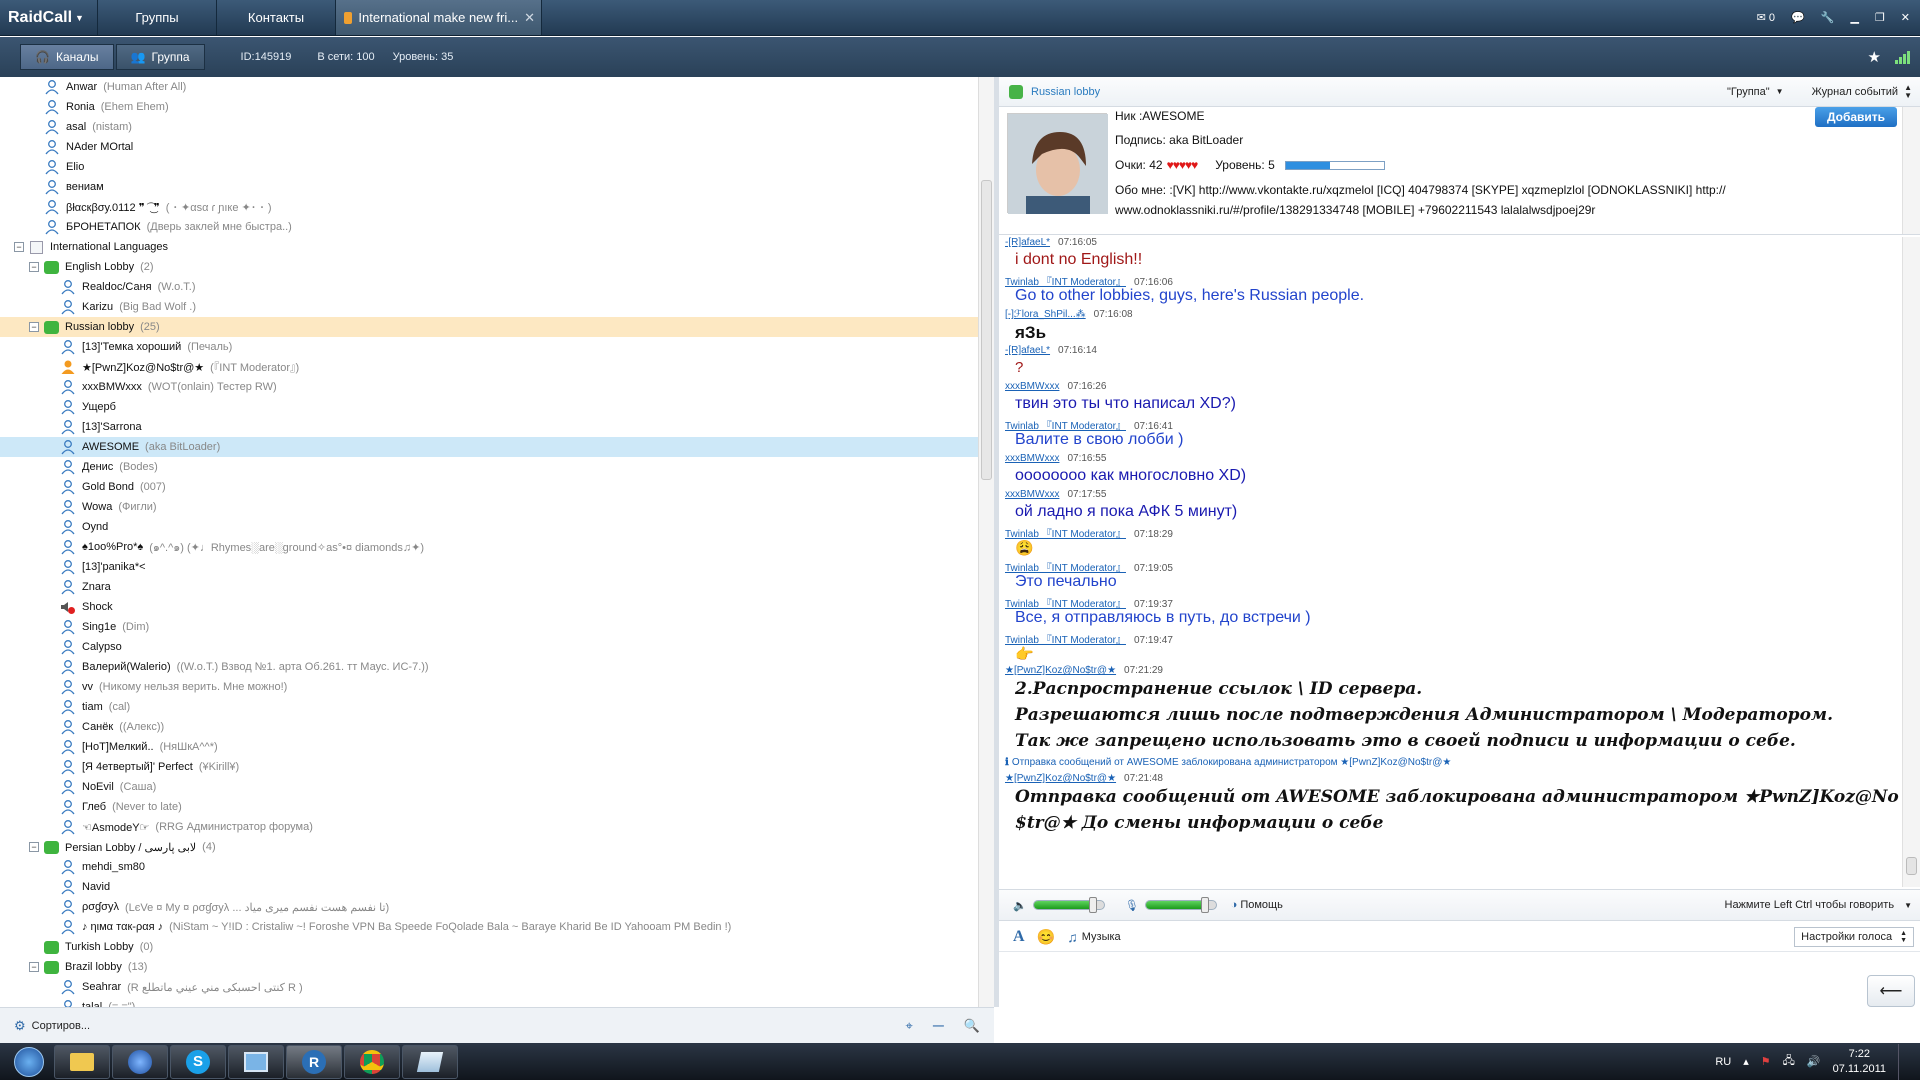  I want to click on wrench-icon: 🔧, so click(1828, 17).